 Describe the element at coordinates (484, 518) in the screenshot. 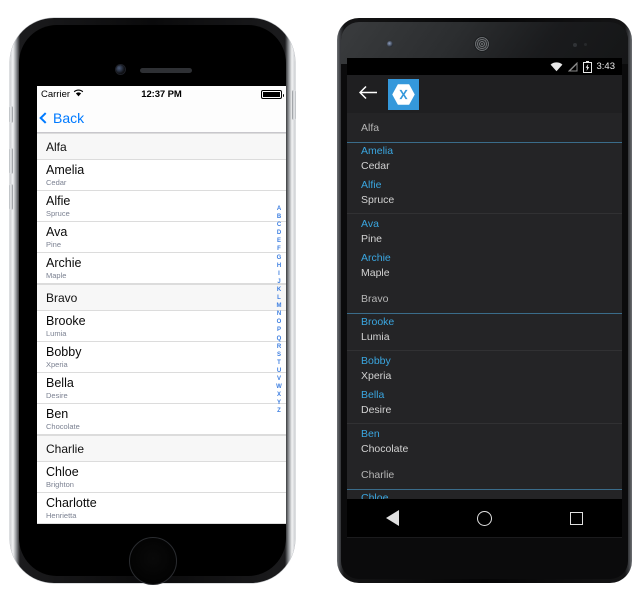

I see `nav-home-icon` at that location.